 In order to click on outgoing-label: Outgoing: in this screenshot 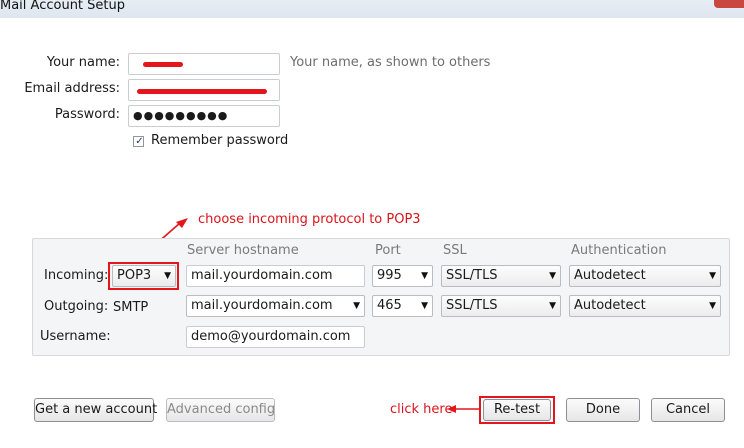, I will do `click(76, 306)`.